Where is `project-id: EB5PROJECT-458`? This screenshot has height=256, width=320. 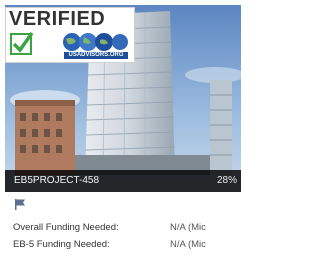
project-id: EB5PROJECT-458 is located at coordinates (56, 180).